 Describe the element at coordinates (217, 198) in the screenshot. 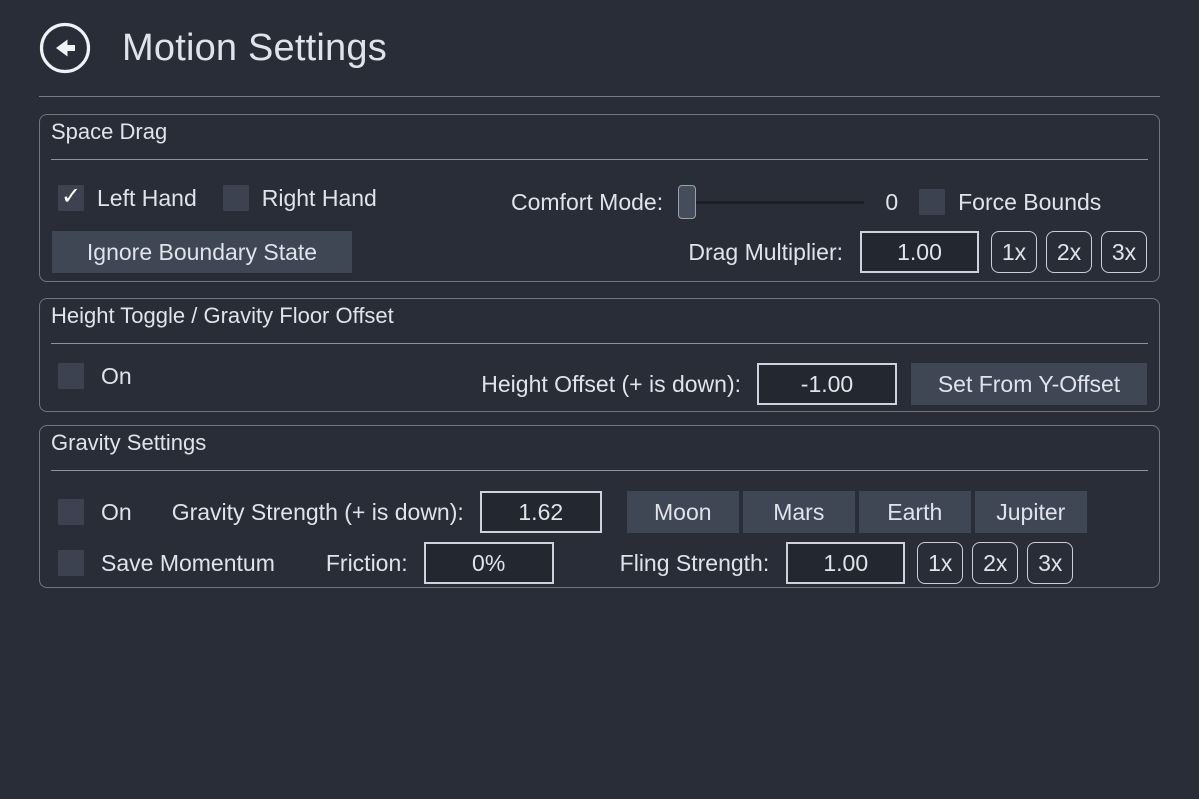

I see `space-drag-row-hands: ✓ Left Hand ✓ Right Hand` at that location.